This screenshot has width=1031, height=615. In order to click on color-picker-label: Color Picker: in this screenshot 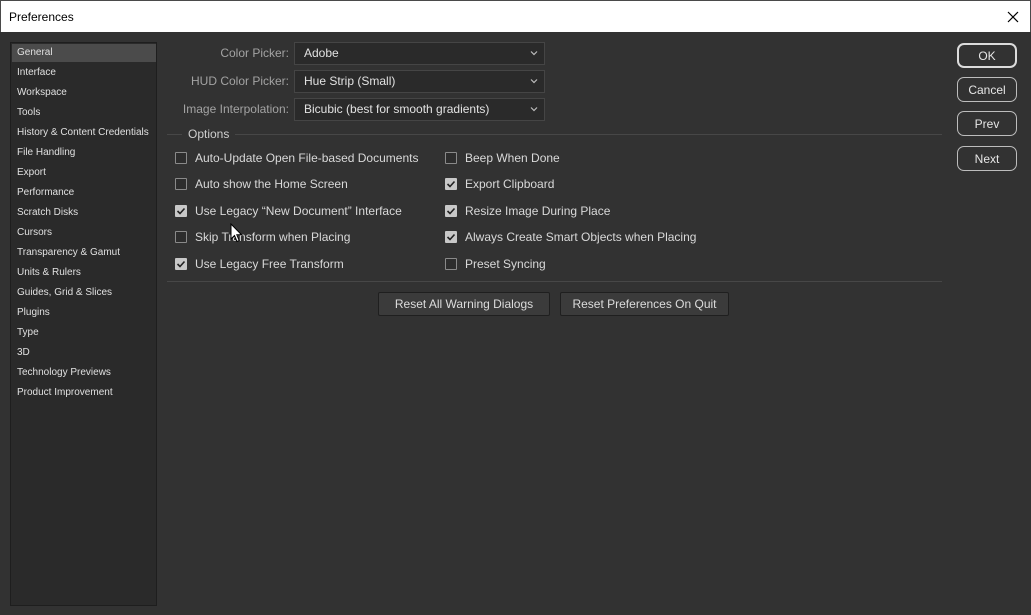, I will do `click(254, 53)`.